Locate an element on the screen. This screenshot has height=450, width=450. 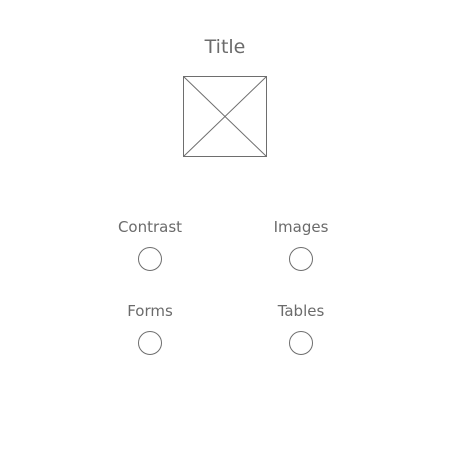
option-tables: Tables is located at coordinates (301, 328).